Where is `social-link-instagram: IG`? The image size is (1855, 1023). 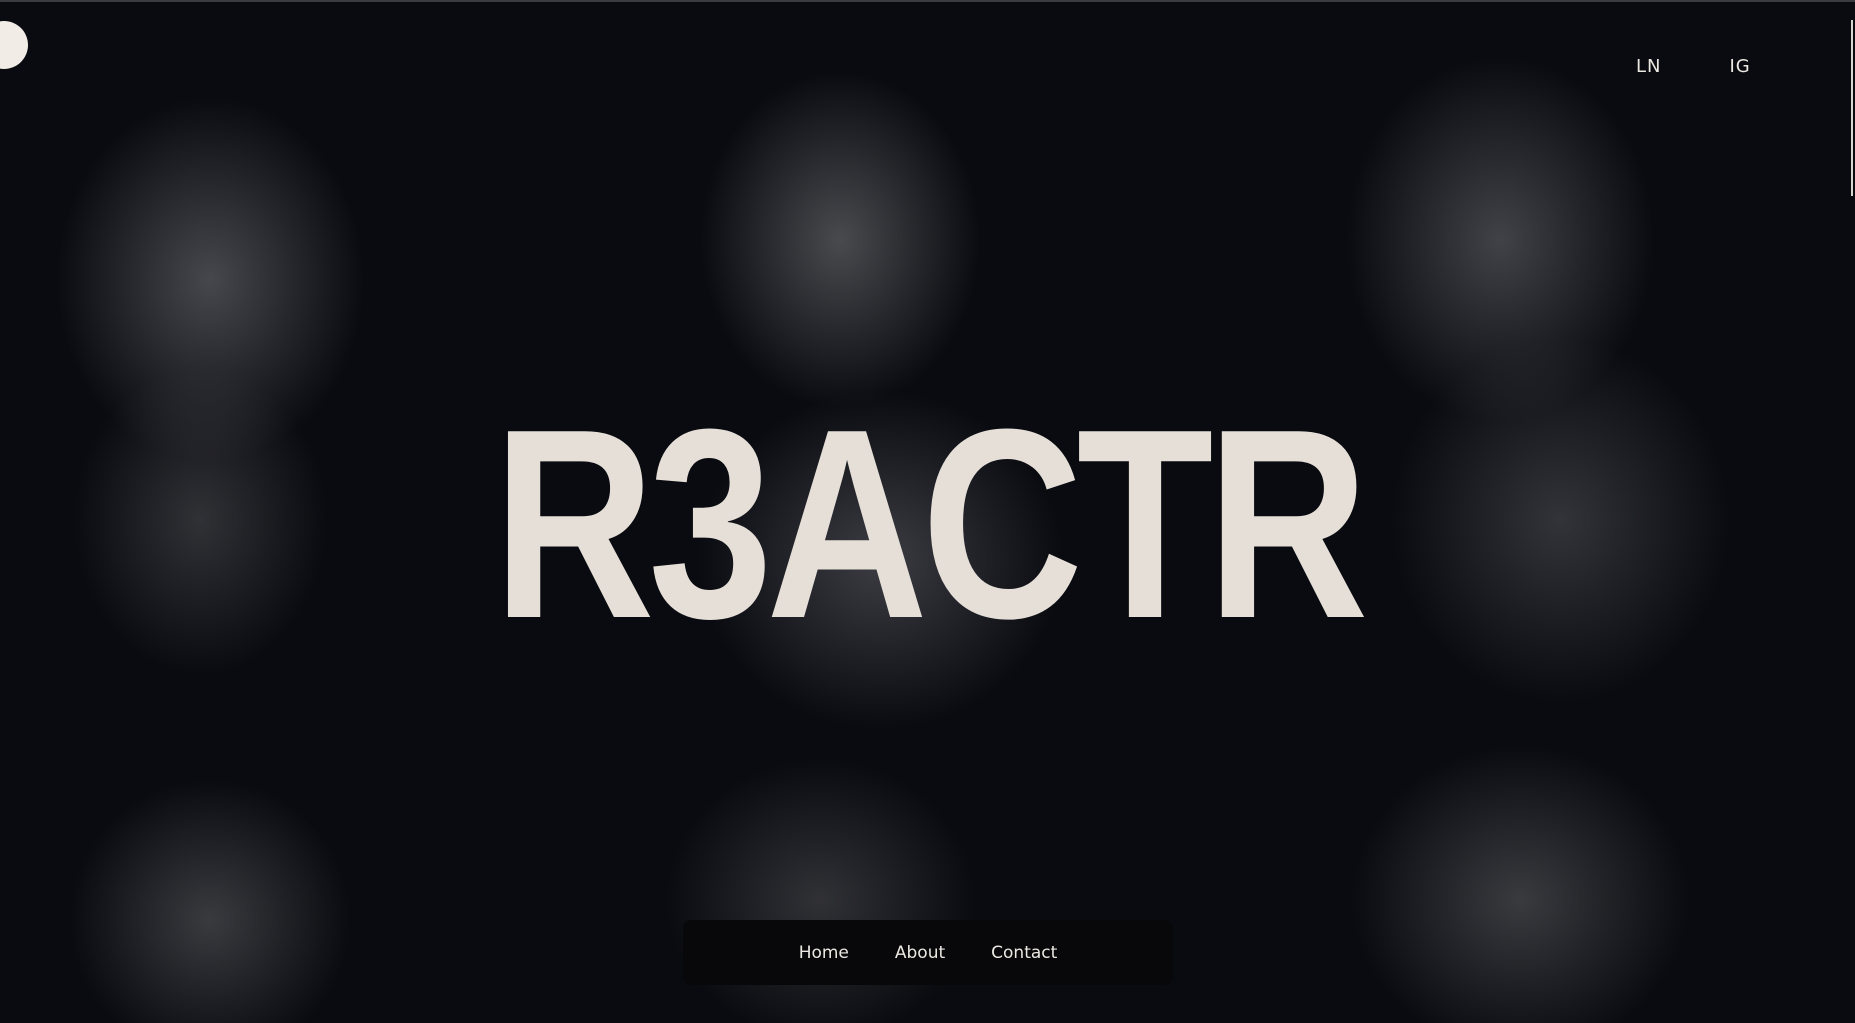 social-link-instagram: IG is located at coordinates (1740, 66).